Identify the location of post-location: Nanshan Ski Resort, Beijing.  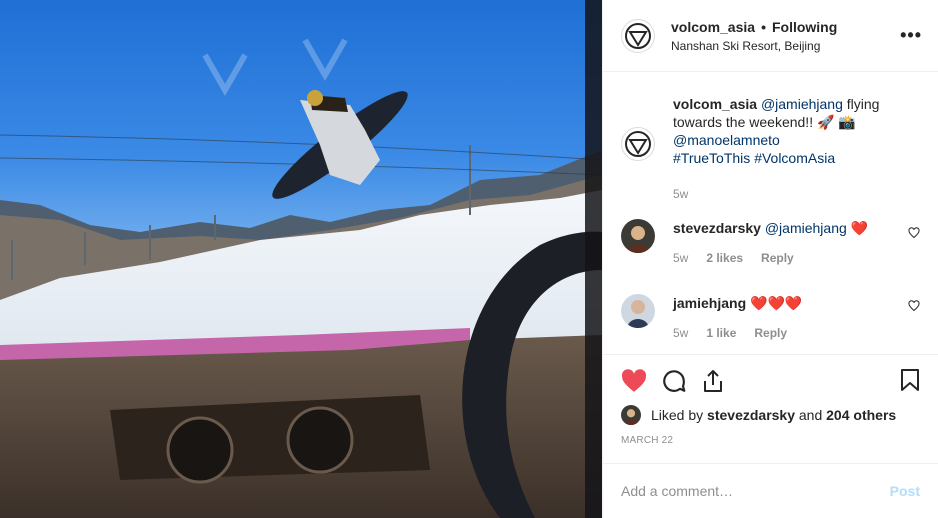
(785, 46).